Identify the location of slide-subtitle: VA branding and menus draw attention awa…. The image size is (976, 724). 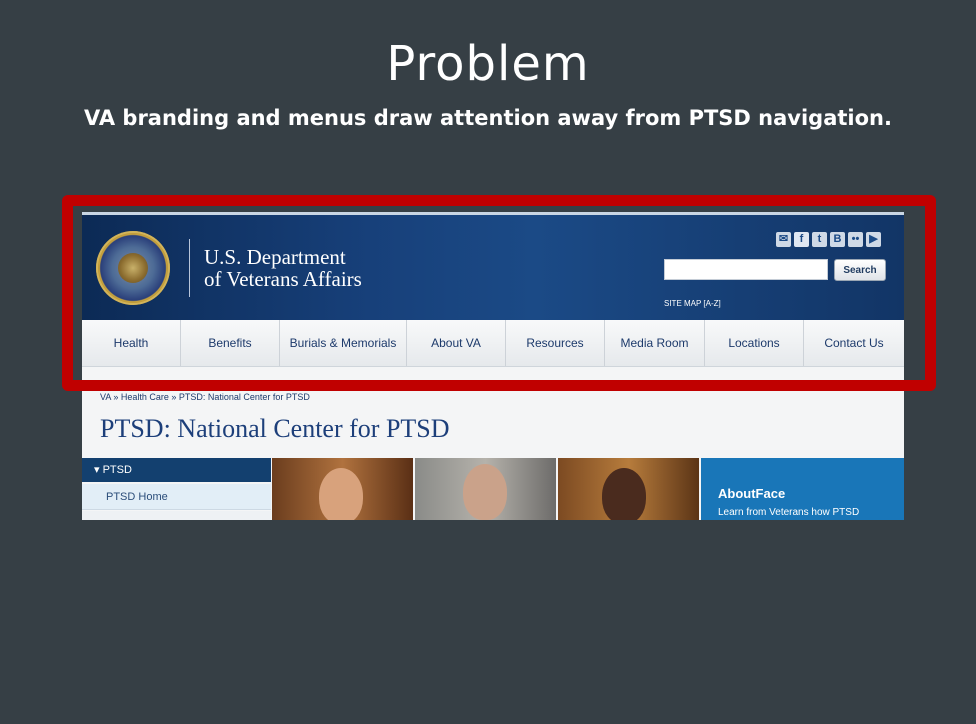
(488, 118).